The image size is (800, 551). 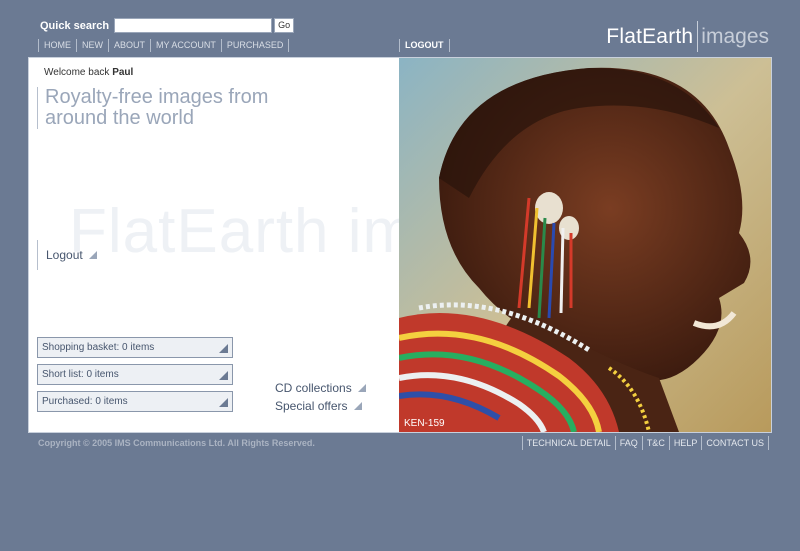 I want to click on welcome-username: Paul, so click(x=123, y=72).